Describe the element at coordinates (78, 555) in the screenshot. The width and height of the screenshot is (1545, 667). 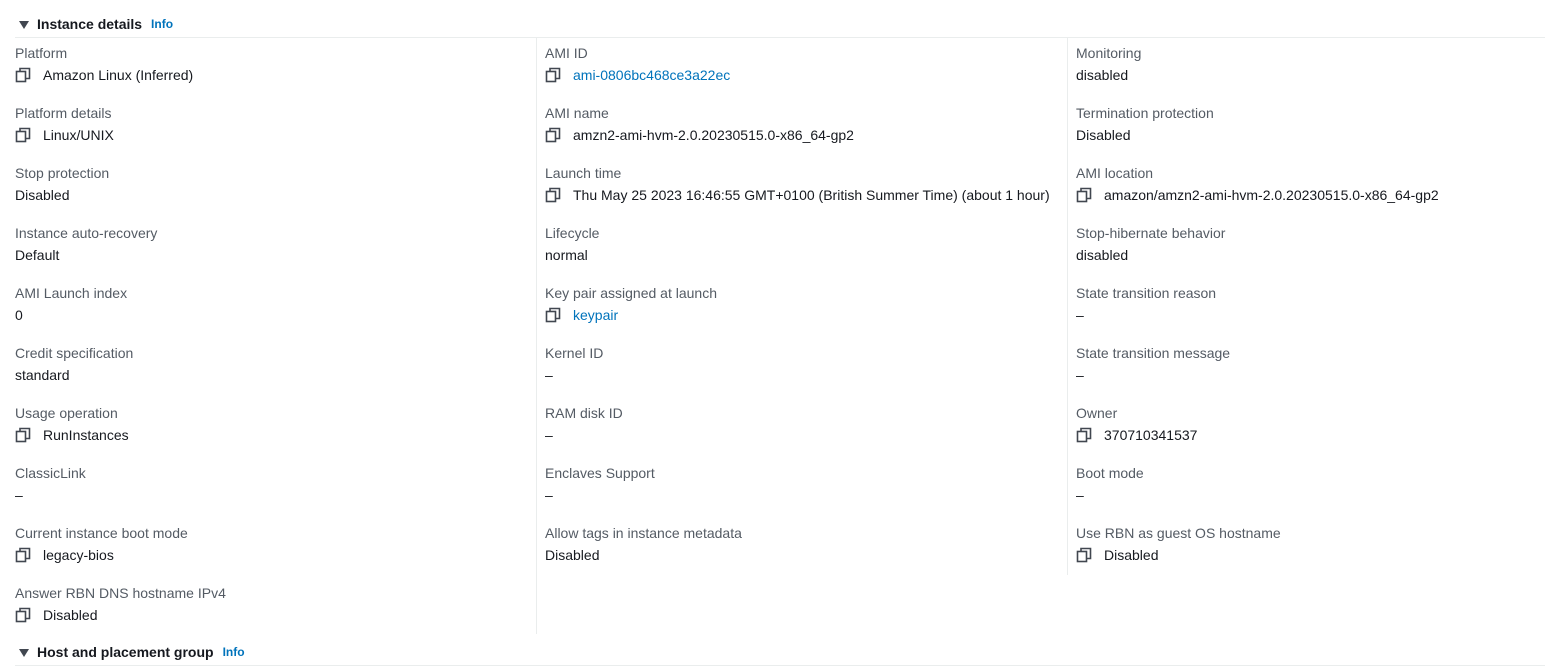
I see `value-text: legacy-bios` at that location.